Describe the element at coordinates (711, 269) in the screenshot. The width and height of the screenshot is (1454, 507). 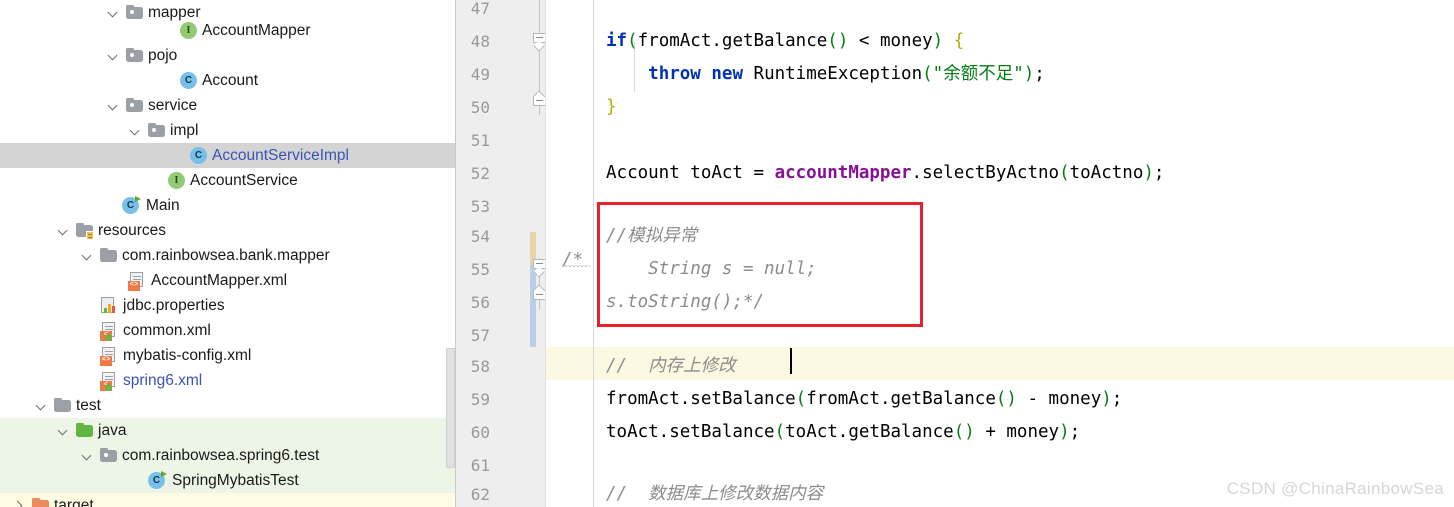
I see `code-token: String s = null;` at that location.